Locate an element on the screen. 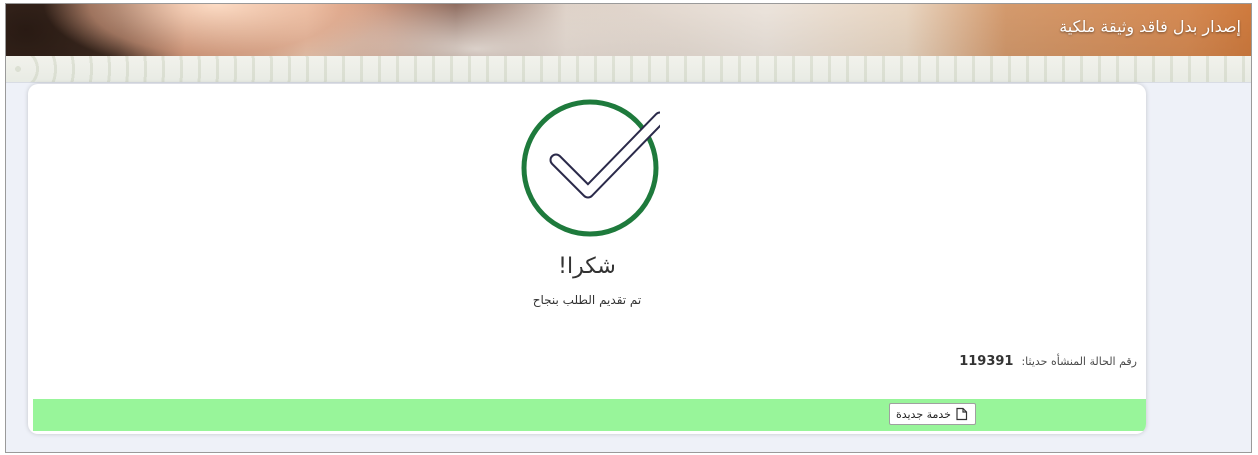 This screenshot has width=1258, height=455. case-number-row: رقم الحالة المنشأه حديثا: 119391 is located at coordinates (1048, 361).